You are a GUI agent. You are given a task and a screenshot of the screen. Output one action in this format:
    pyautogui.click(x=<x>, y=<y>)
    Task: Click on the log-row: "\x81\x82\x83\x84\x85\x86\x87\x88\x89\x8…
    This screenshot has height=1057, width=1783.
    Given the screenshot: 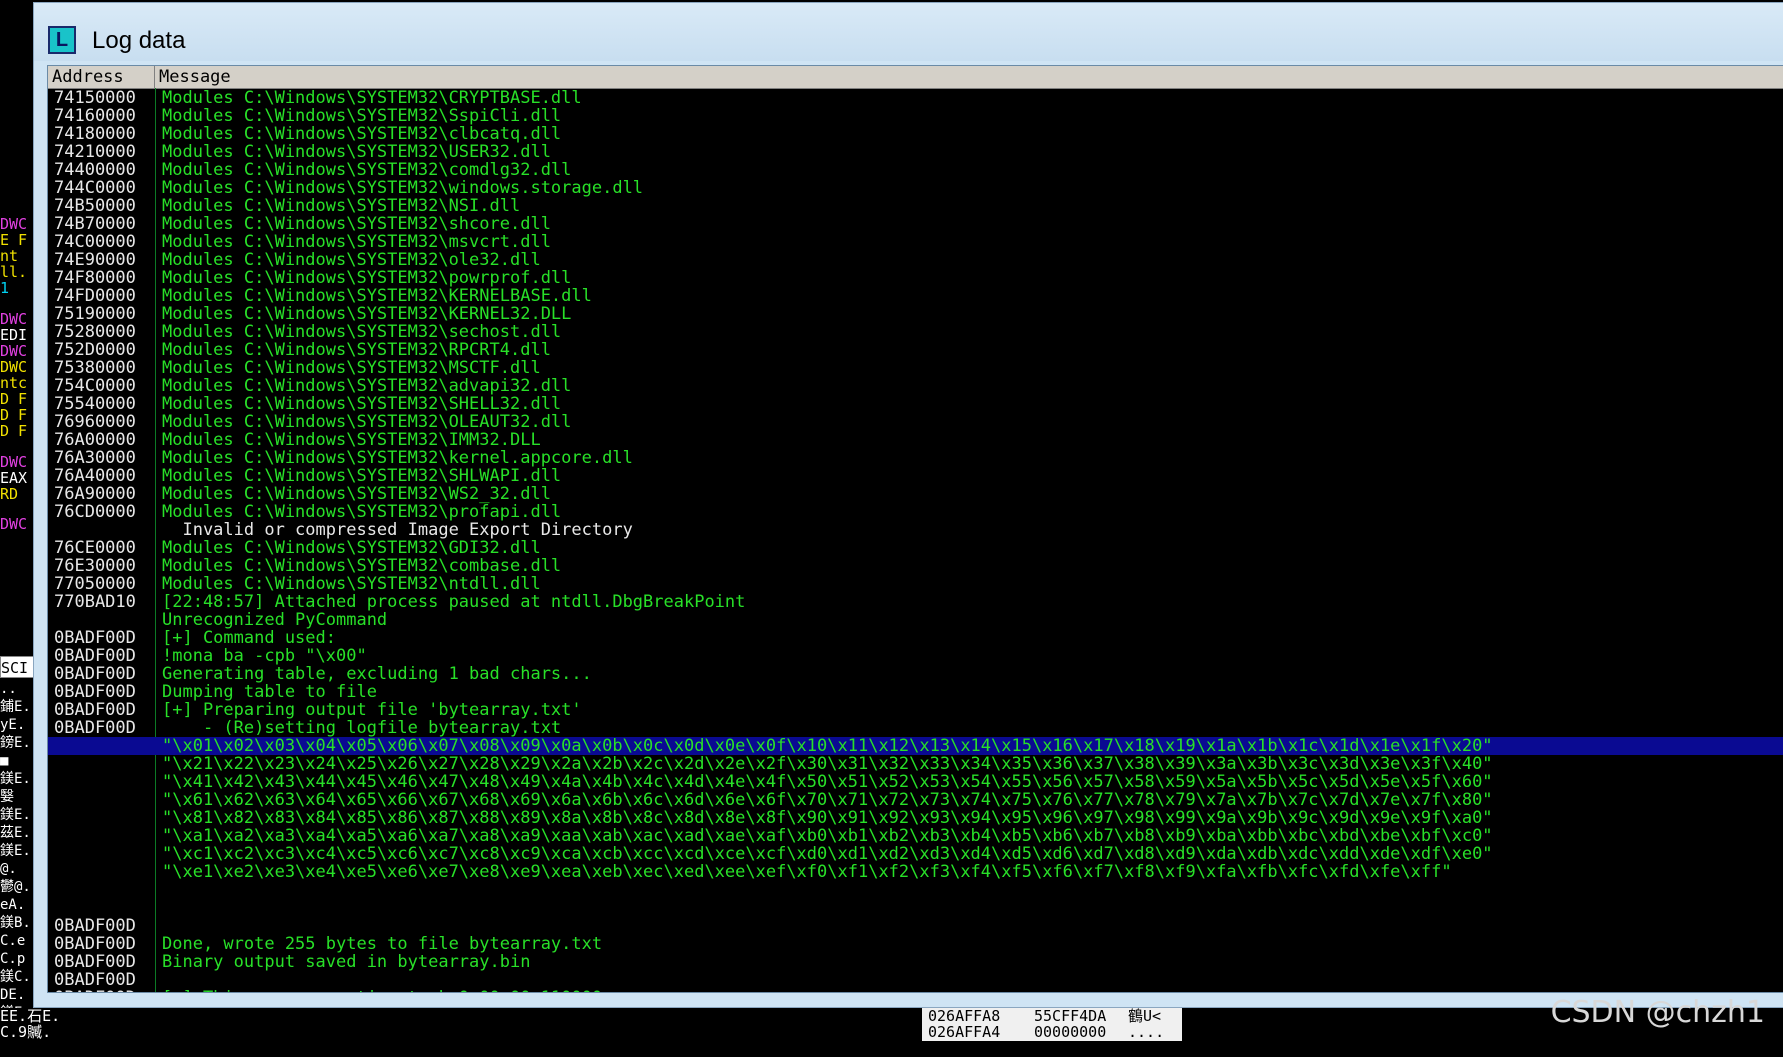 What is the action you would take?
    pyautogui.click(x=915, y=818)
    